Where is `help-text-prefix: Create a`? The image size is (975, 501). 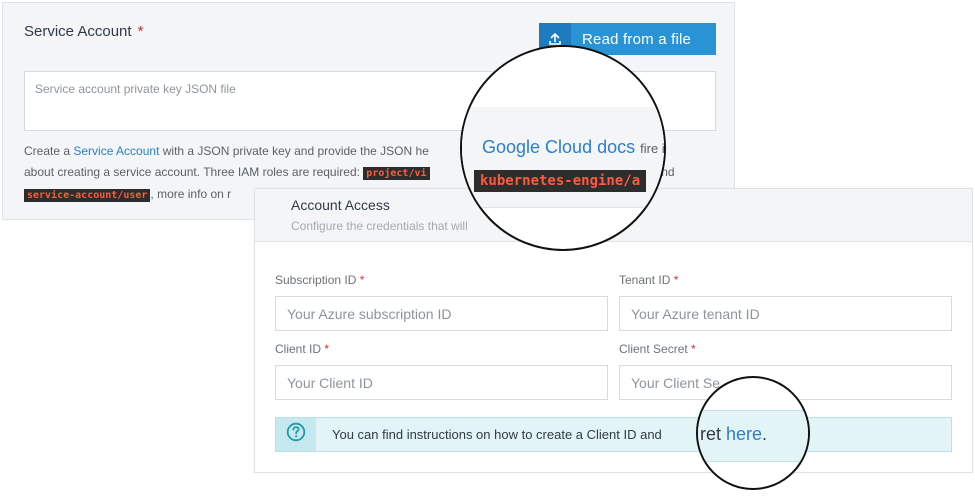 help-text-prefix: Create a is located at coordinates (49, 151).